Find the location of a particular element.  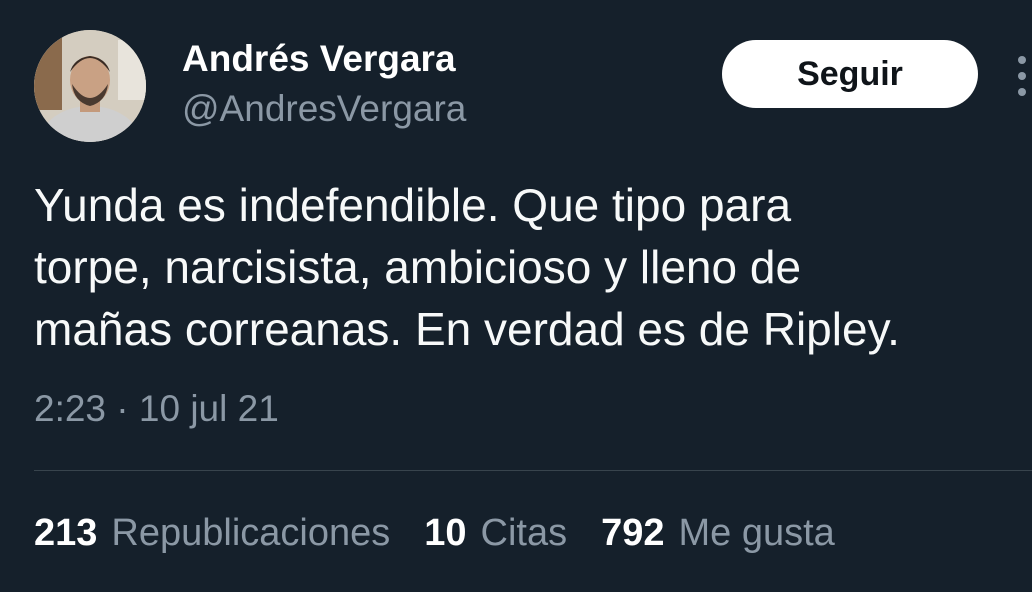

author-handle: @AndresVergara is located at coordinates (324, 109).